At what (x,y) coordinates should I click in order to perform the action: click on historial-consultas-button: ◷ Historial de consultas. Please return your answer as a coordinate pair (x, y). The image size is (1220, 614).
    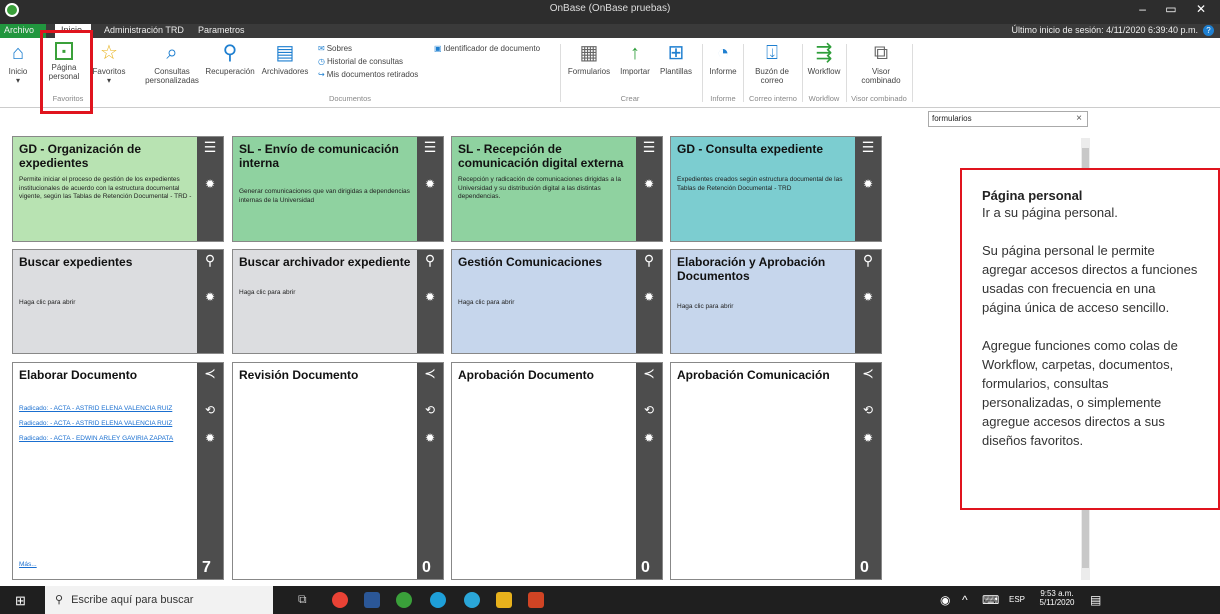
    Looking at the image, I should click on (360, 61).